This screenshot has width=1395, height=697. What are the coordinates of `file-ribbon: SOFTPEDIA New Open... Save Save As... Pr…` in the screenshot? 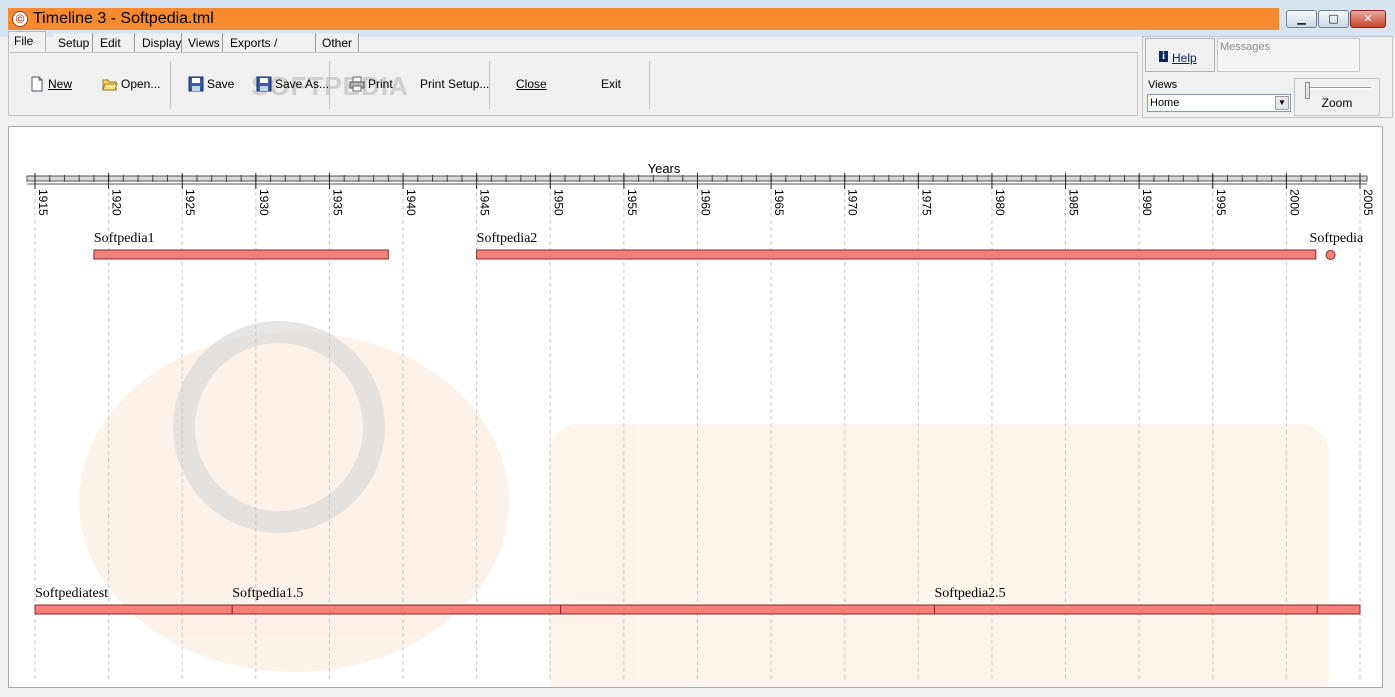 It's located at (573, 84).